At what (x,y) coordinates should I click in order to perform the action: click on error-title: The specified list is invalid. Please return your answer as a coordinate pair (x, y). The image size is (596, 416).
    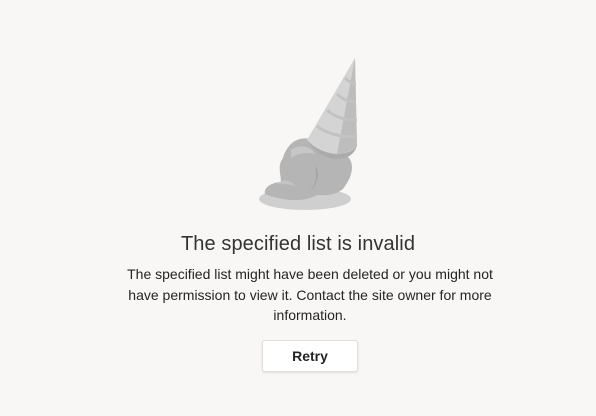
    Looking at the image, I should click on (298, 244).